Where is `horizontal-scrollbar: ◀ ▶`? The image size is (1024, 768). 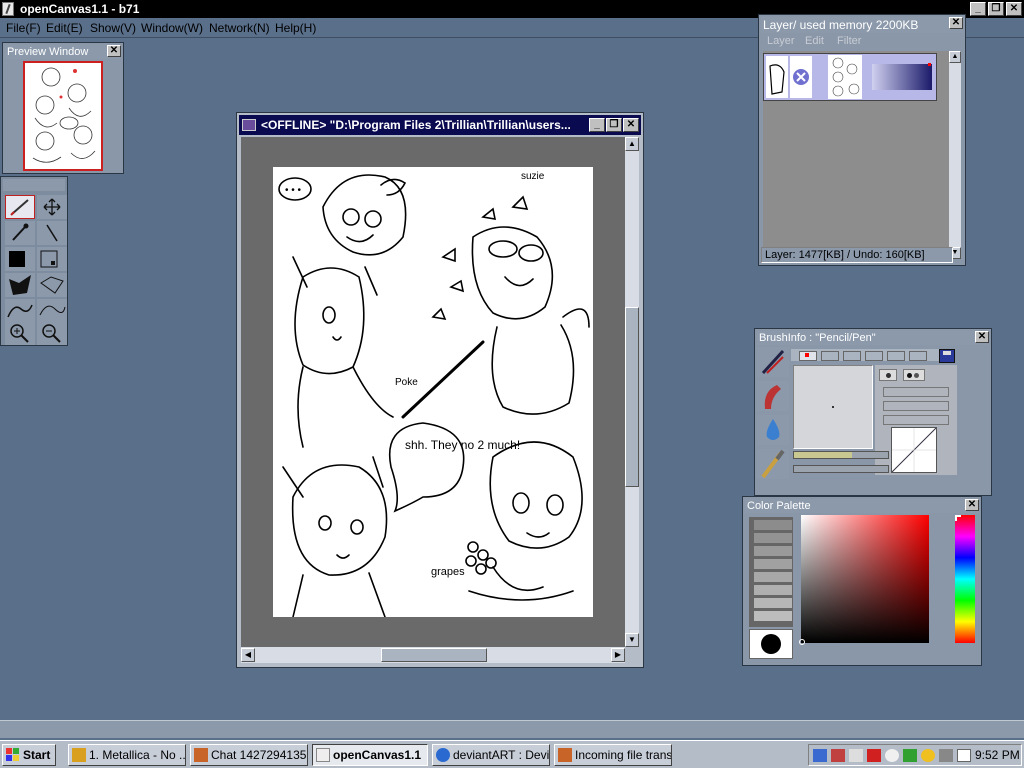 horizontal-scrollbar: ◀ ▶ is located at coordinates (433, 655).